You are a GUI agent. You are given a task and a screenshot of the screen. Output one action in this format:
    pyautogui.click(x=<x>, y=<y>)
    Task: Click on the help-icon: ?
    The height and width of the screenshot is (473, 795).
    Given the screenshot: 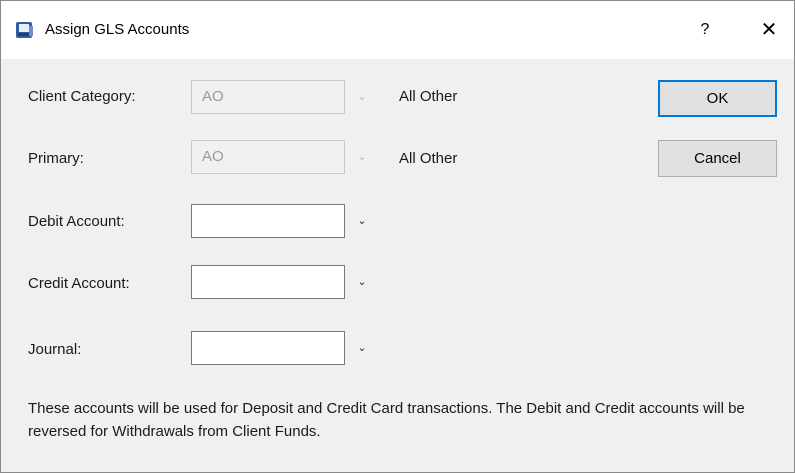 What is the action you would take?
    pyautogui.click(x=705, y=29)
    